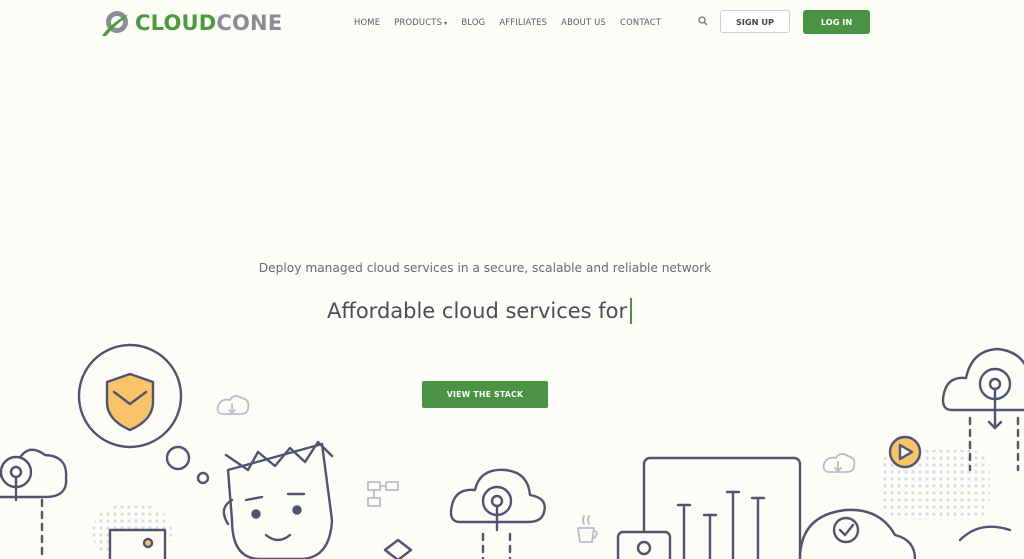  What do you see at coordinates (143, 414) in the screenshot?
I see `shield-icon` at bounding box center [143, 414].